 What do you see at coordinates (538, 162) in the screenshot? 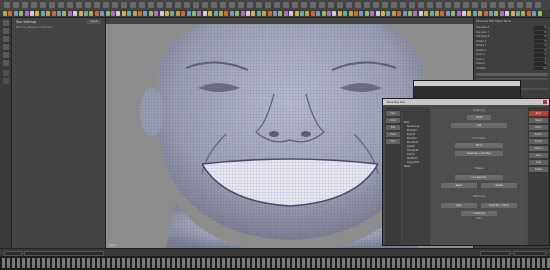
I see `right-tool-button: Load` at bounding box center [538, 162].